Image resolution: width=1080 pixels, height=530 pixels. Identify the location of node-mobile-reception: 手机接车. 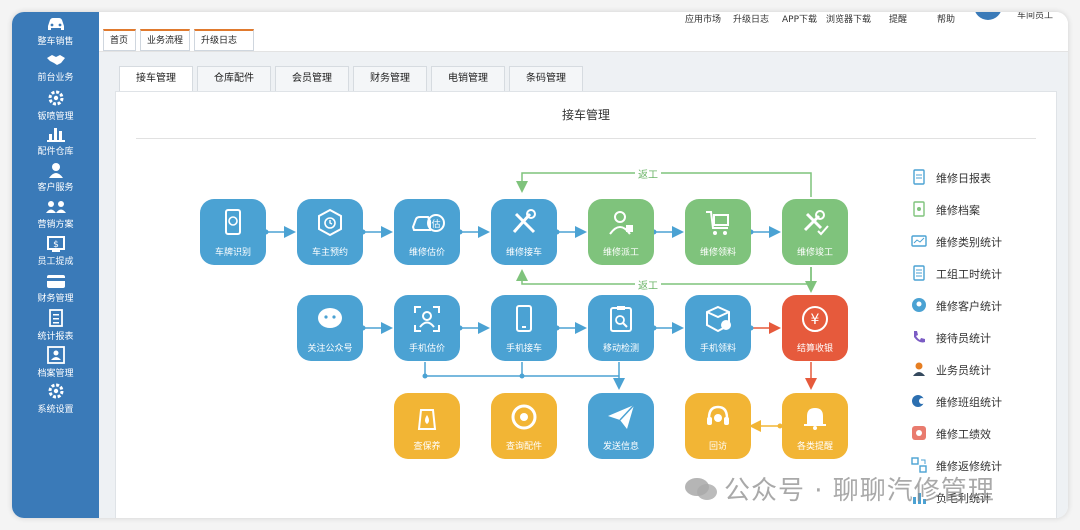
(524, 328).